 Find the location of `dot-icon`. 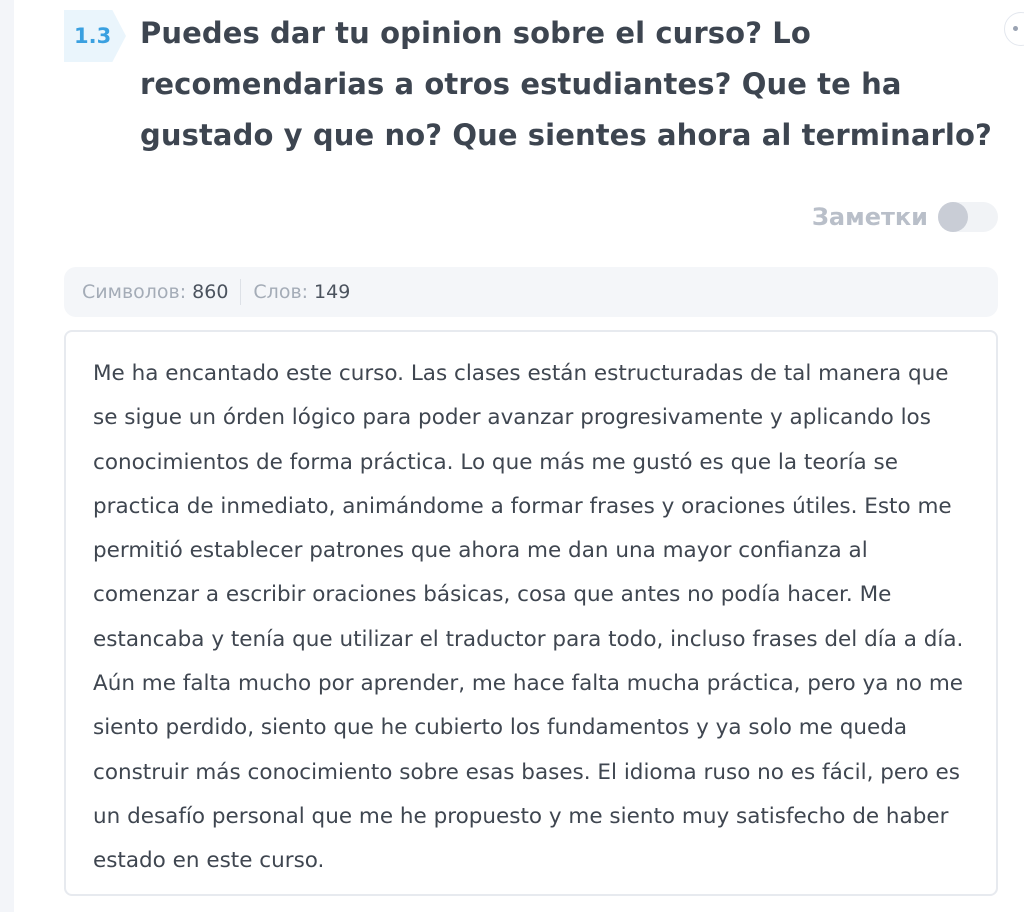

dot-icon is located at coordinates (1015, 28).